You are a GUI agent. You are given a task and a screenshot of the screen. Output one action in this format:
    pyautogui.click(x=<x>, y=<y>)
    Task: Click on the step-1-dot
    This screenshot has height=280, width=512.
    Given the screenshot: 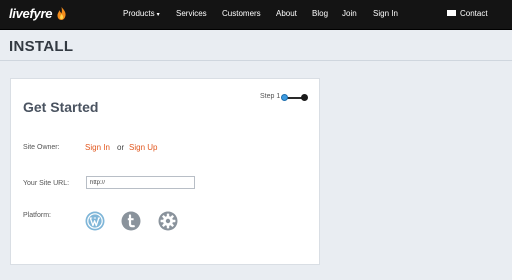 What is the action you would take?
    pyautogui.click(x=284, y=97)
    